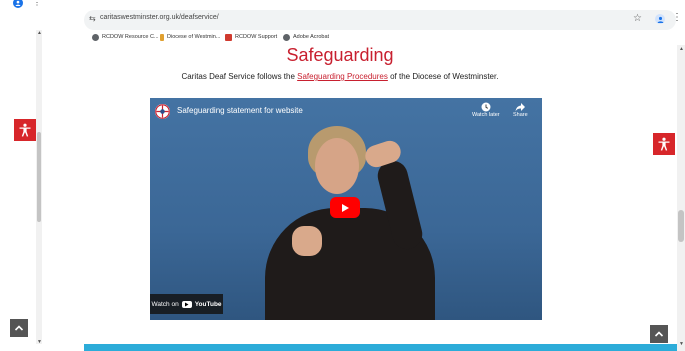 The width and height of the screenshot is (685, 351). I want to click on watch-later-button: Watch later, so click(486, 110).